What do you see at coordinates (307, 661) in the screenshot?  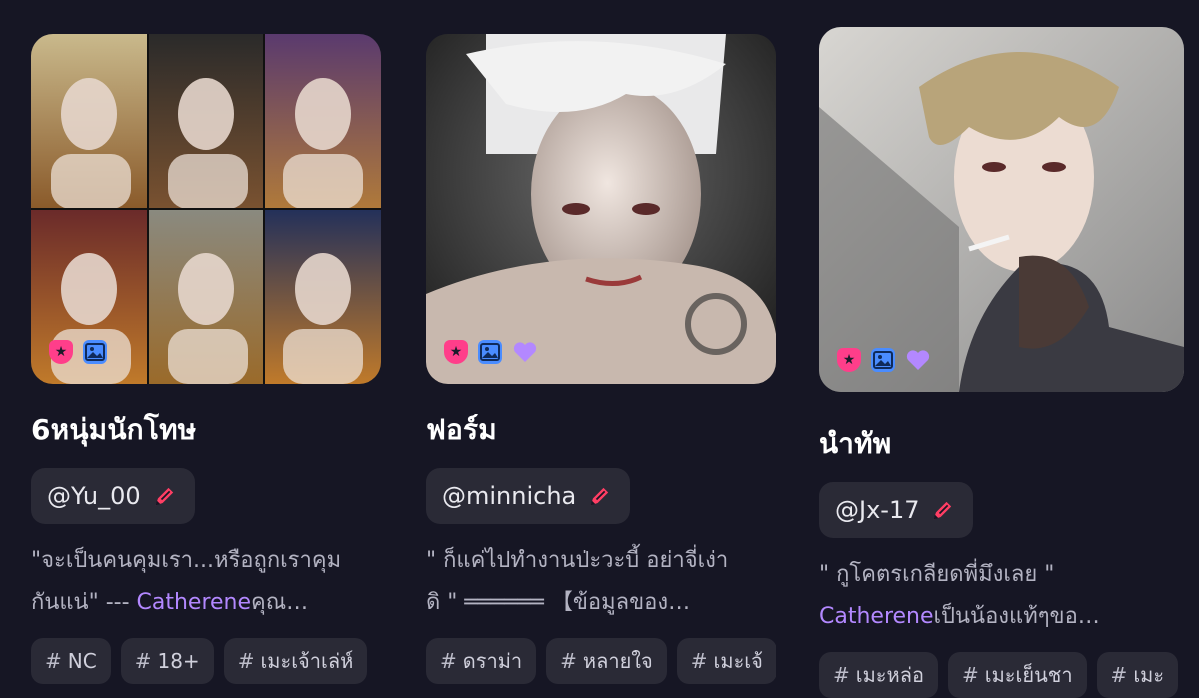 I see `tag-label: เมะเจ้าเล่ห์` at bounding box center [307, 661].